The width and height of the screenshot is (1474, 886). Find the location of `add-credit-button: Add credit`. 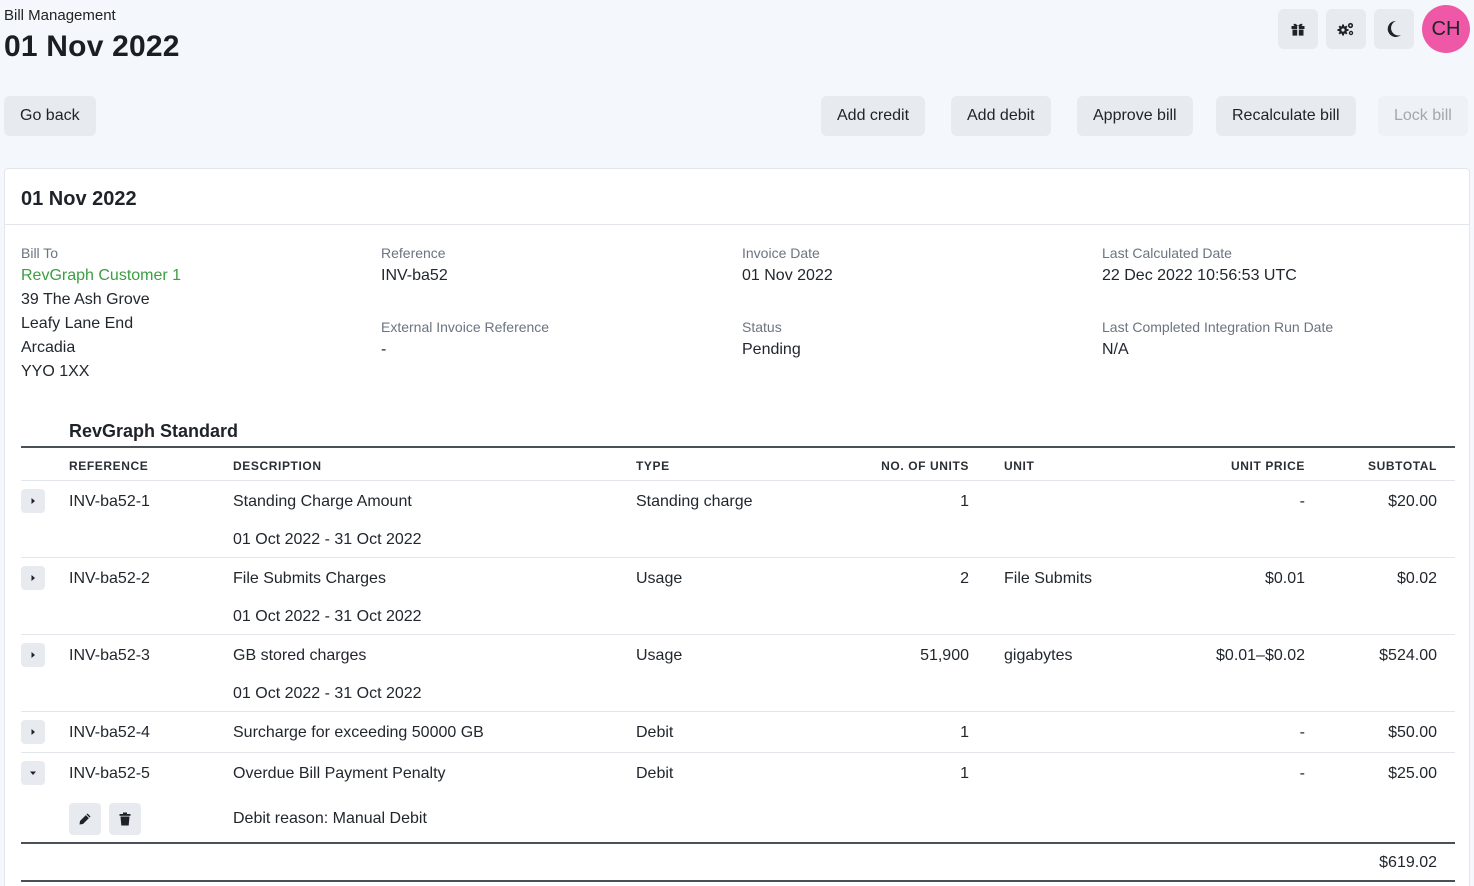

add-credit-button: Add credit is located at coordinates (873, 116).